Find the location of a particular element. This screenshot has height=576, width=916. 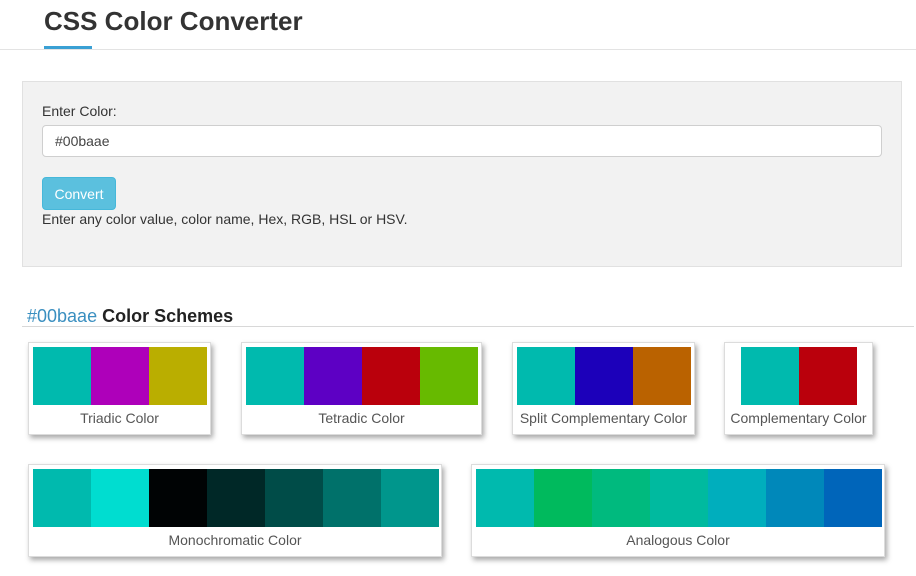

color-schemes-heading: #00baae Color Schemes is located at coordinates (130, 316).